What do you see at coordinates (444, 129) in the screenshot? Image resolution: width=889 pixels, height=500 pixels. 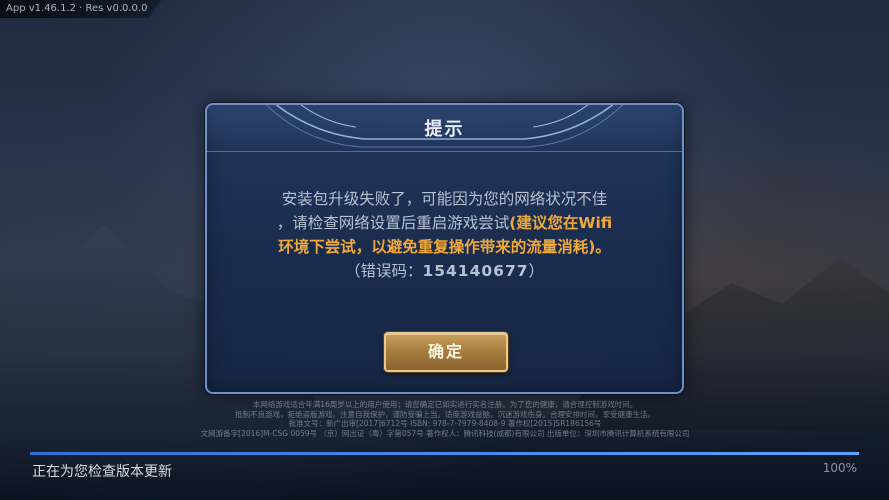 I see `dialog-title: 提示` at bounding box center [444, 129].